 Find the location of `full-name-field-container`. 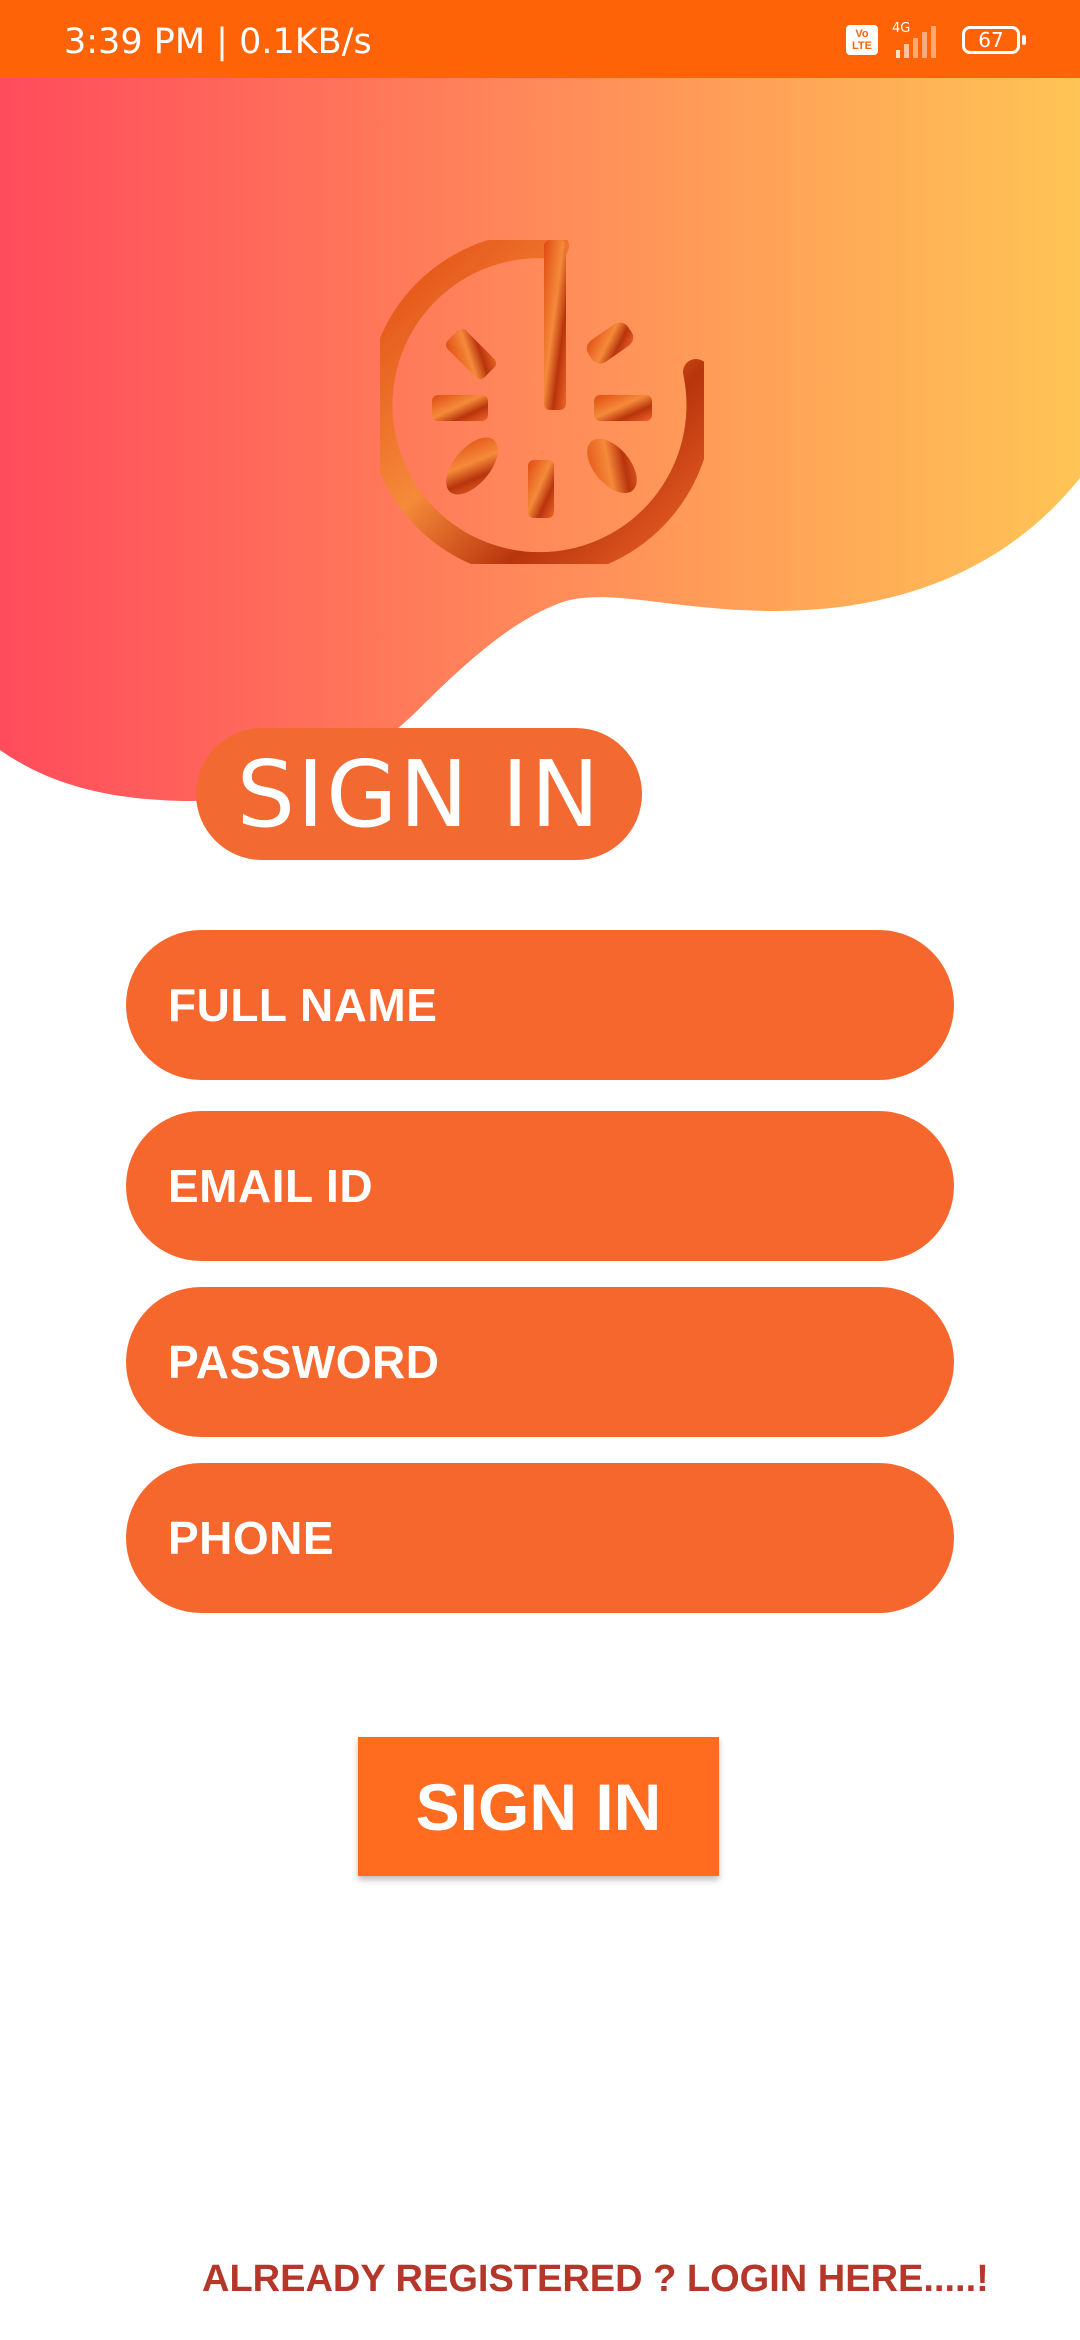

full-name-field-container is located at coordinates (540, 1005).